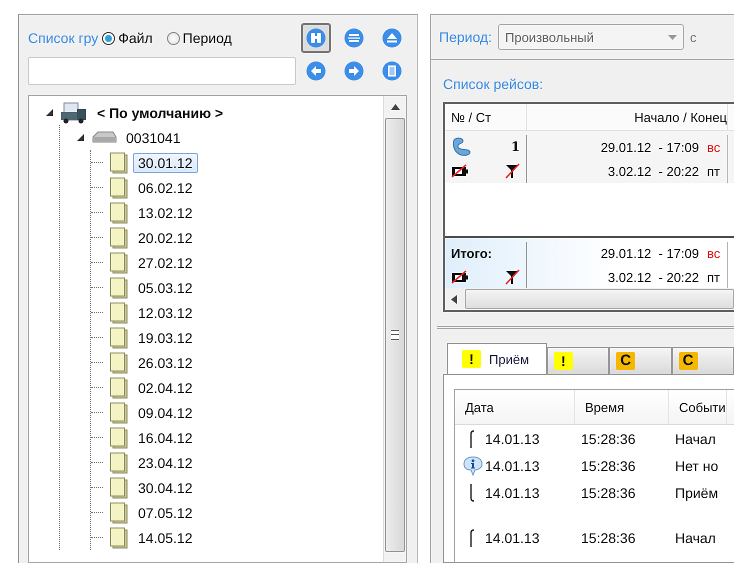 The width and height of the screenshot is (734, 563). What do you see at coordinates (165, 188) in the screenshot?
I see `tree-item: 06.02.12` at bounding box center [165, 188].